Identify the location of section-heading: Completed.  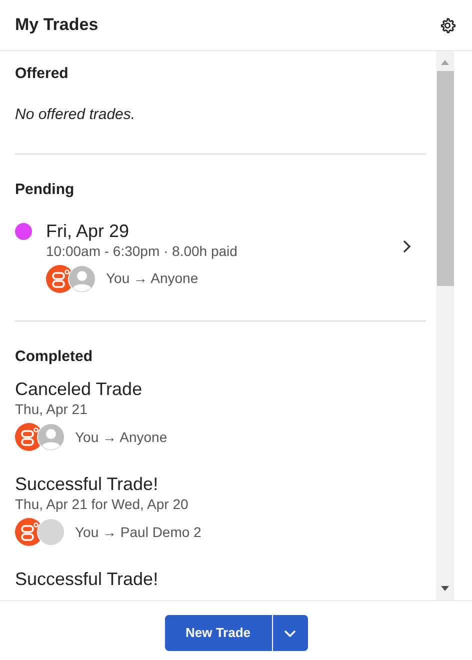
(54, 356).